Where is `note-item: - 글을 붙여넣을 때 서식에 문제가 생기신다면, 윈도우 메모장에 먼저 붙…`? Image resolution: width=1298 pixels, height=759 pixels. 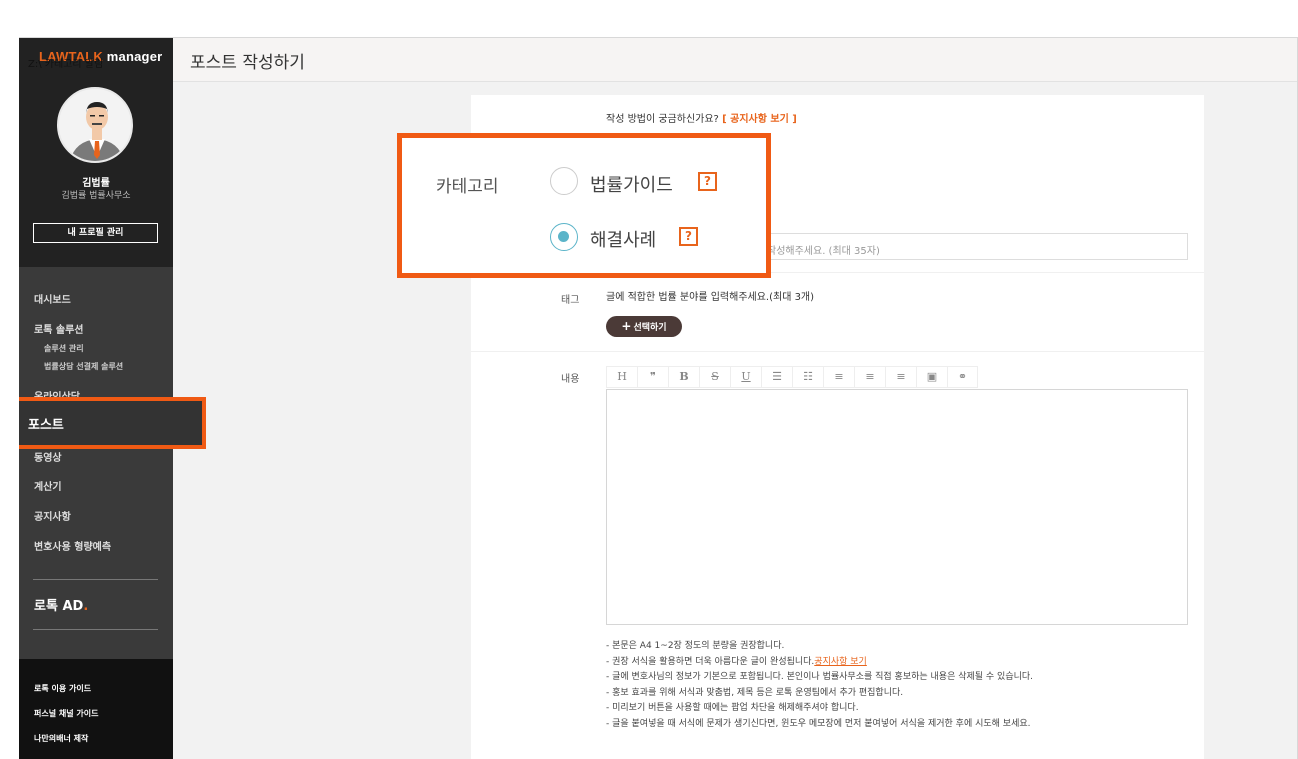 note-item: - 글을 붙여넣을 때 서식에 문제가 생기신다면, 윈도우 메모장에 먼저 붙… is located at coordinates (818, 723).